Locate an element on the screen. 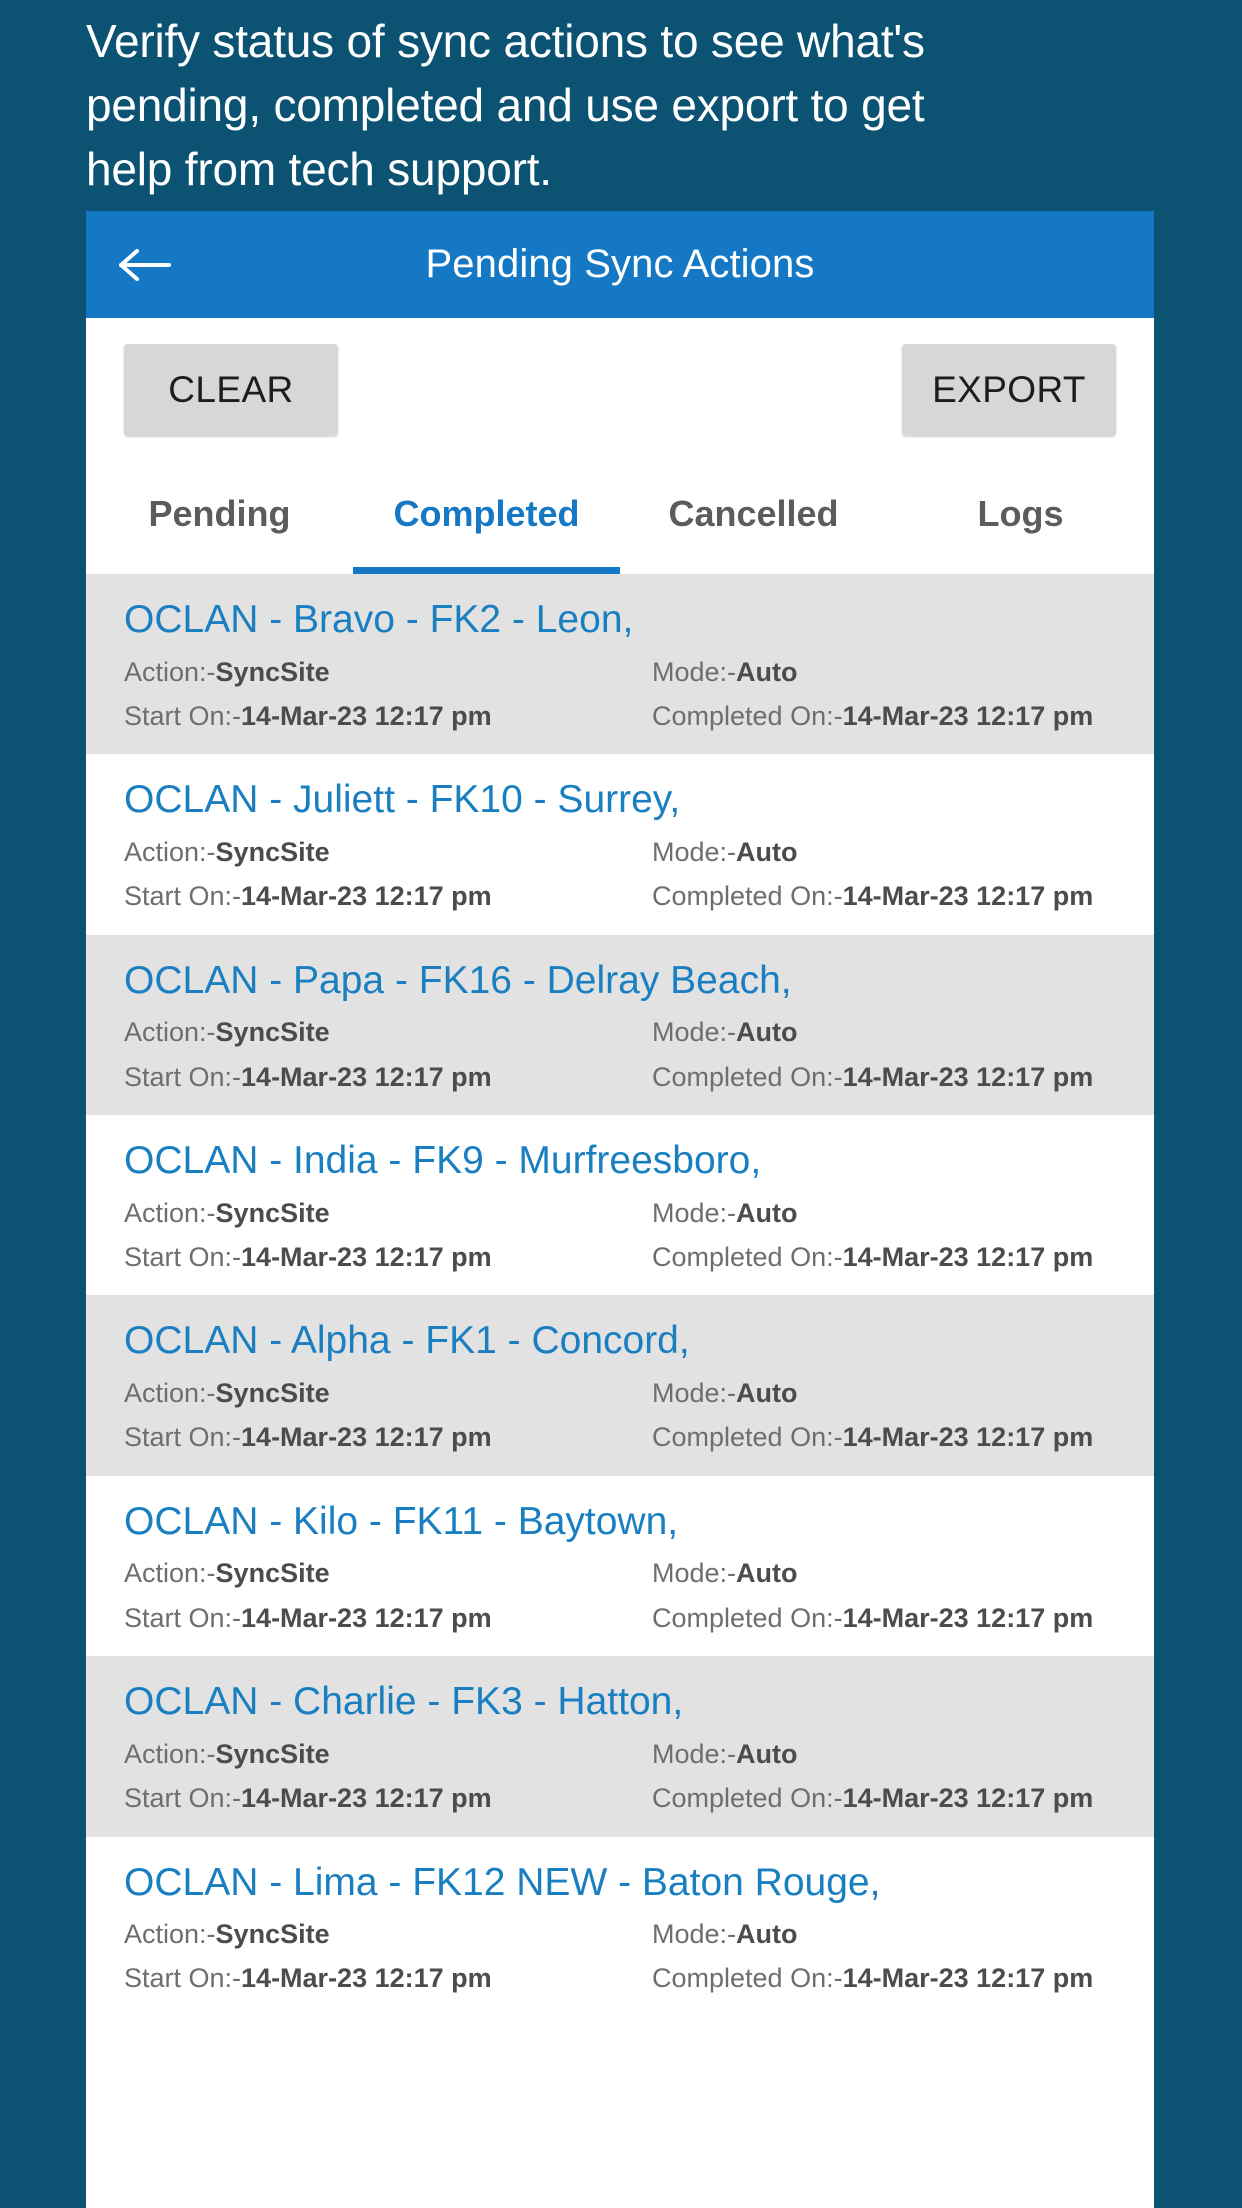 This screenshot has height=2208, width=1242. tab-cancelled: Cancelled is located at coordinates (753, 518).